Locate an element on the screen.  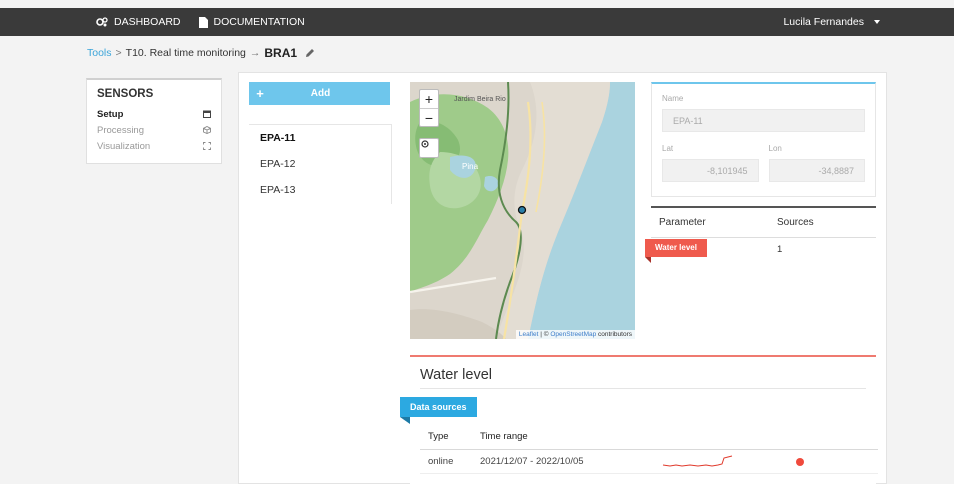
nav-documentation-label: DOCUMENTATION is located at coordinates (259, 22).